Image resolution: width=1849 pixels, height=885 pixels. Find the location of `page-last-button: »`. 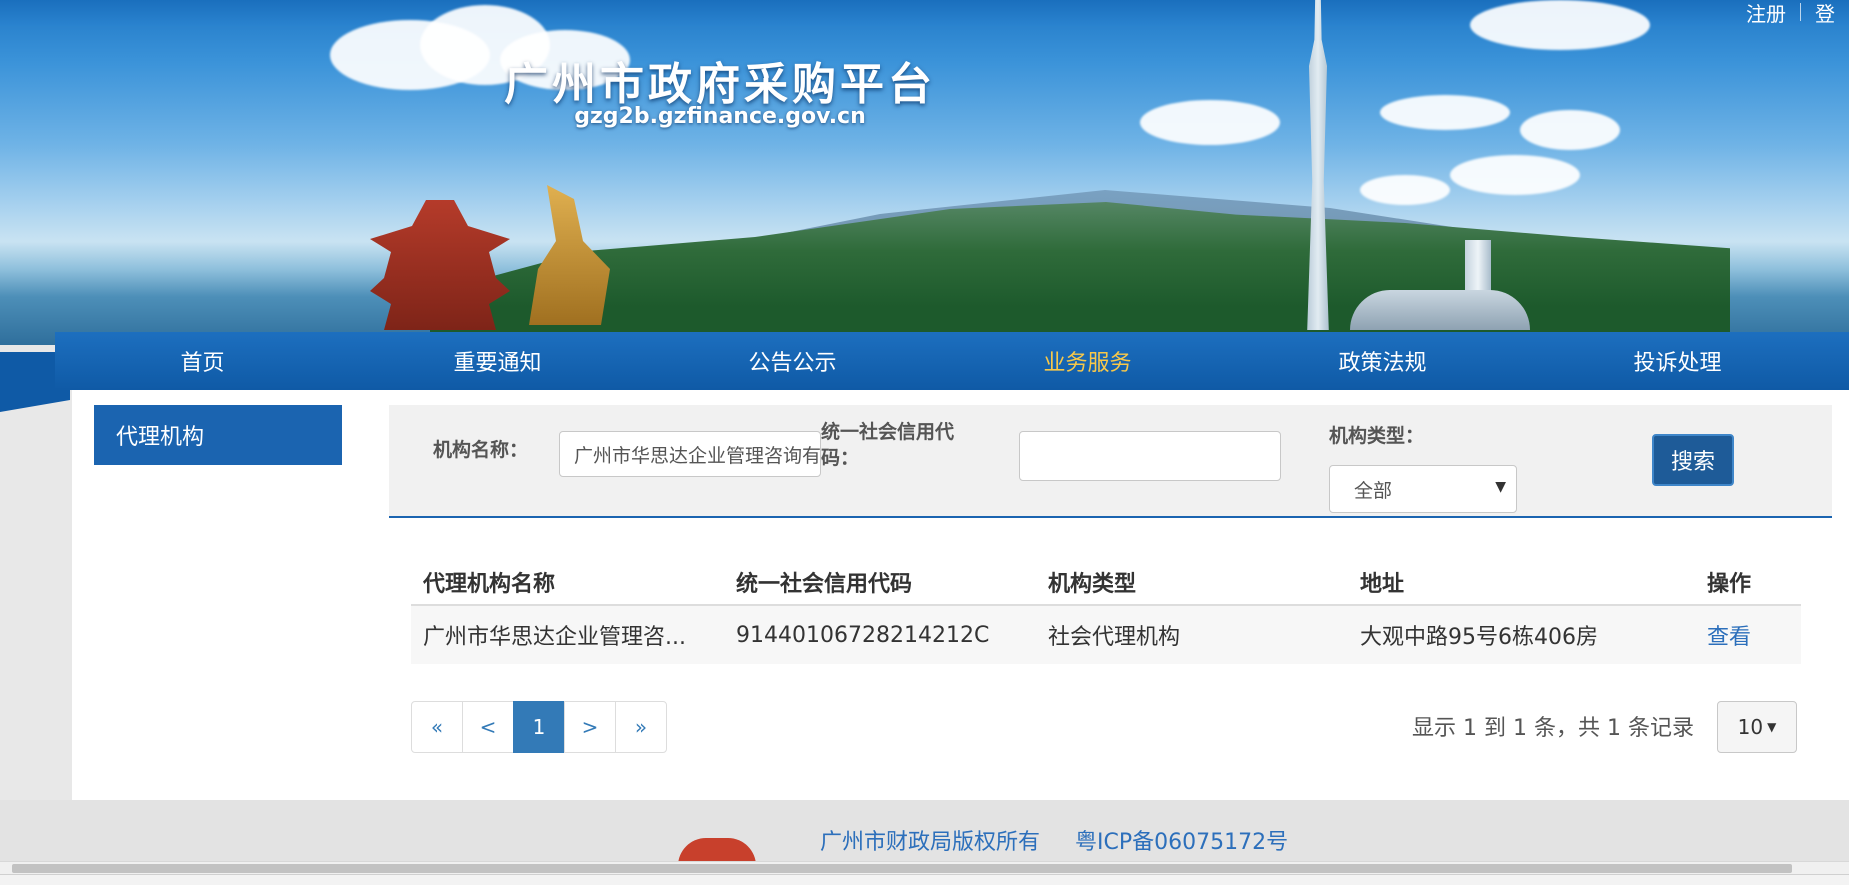

page-last-button: » is located at coordinates (641, 727).